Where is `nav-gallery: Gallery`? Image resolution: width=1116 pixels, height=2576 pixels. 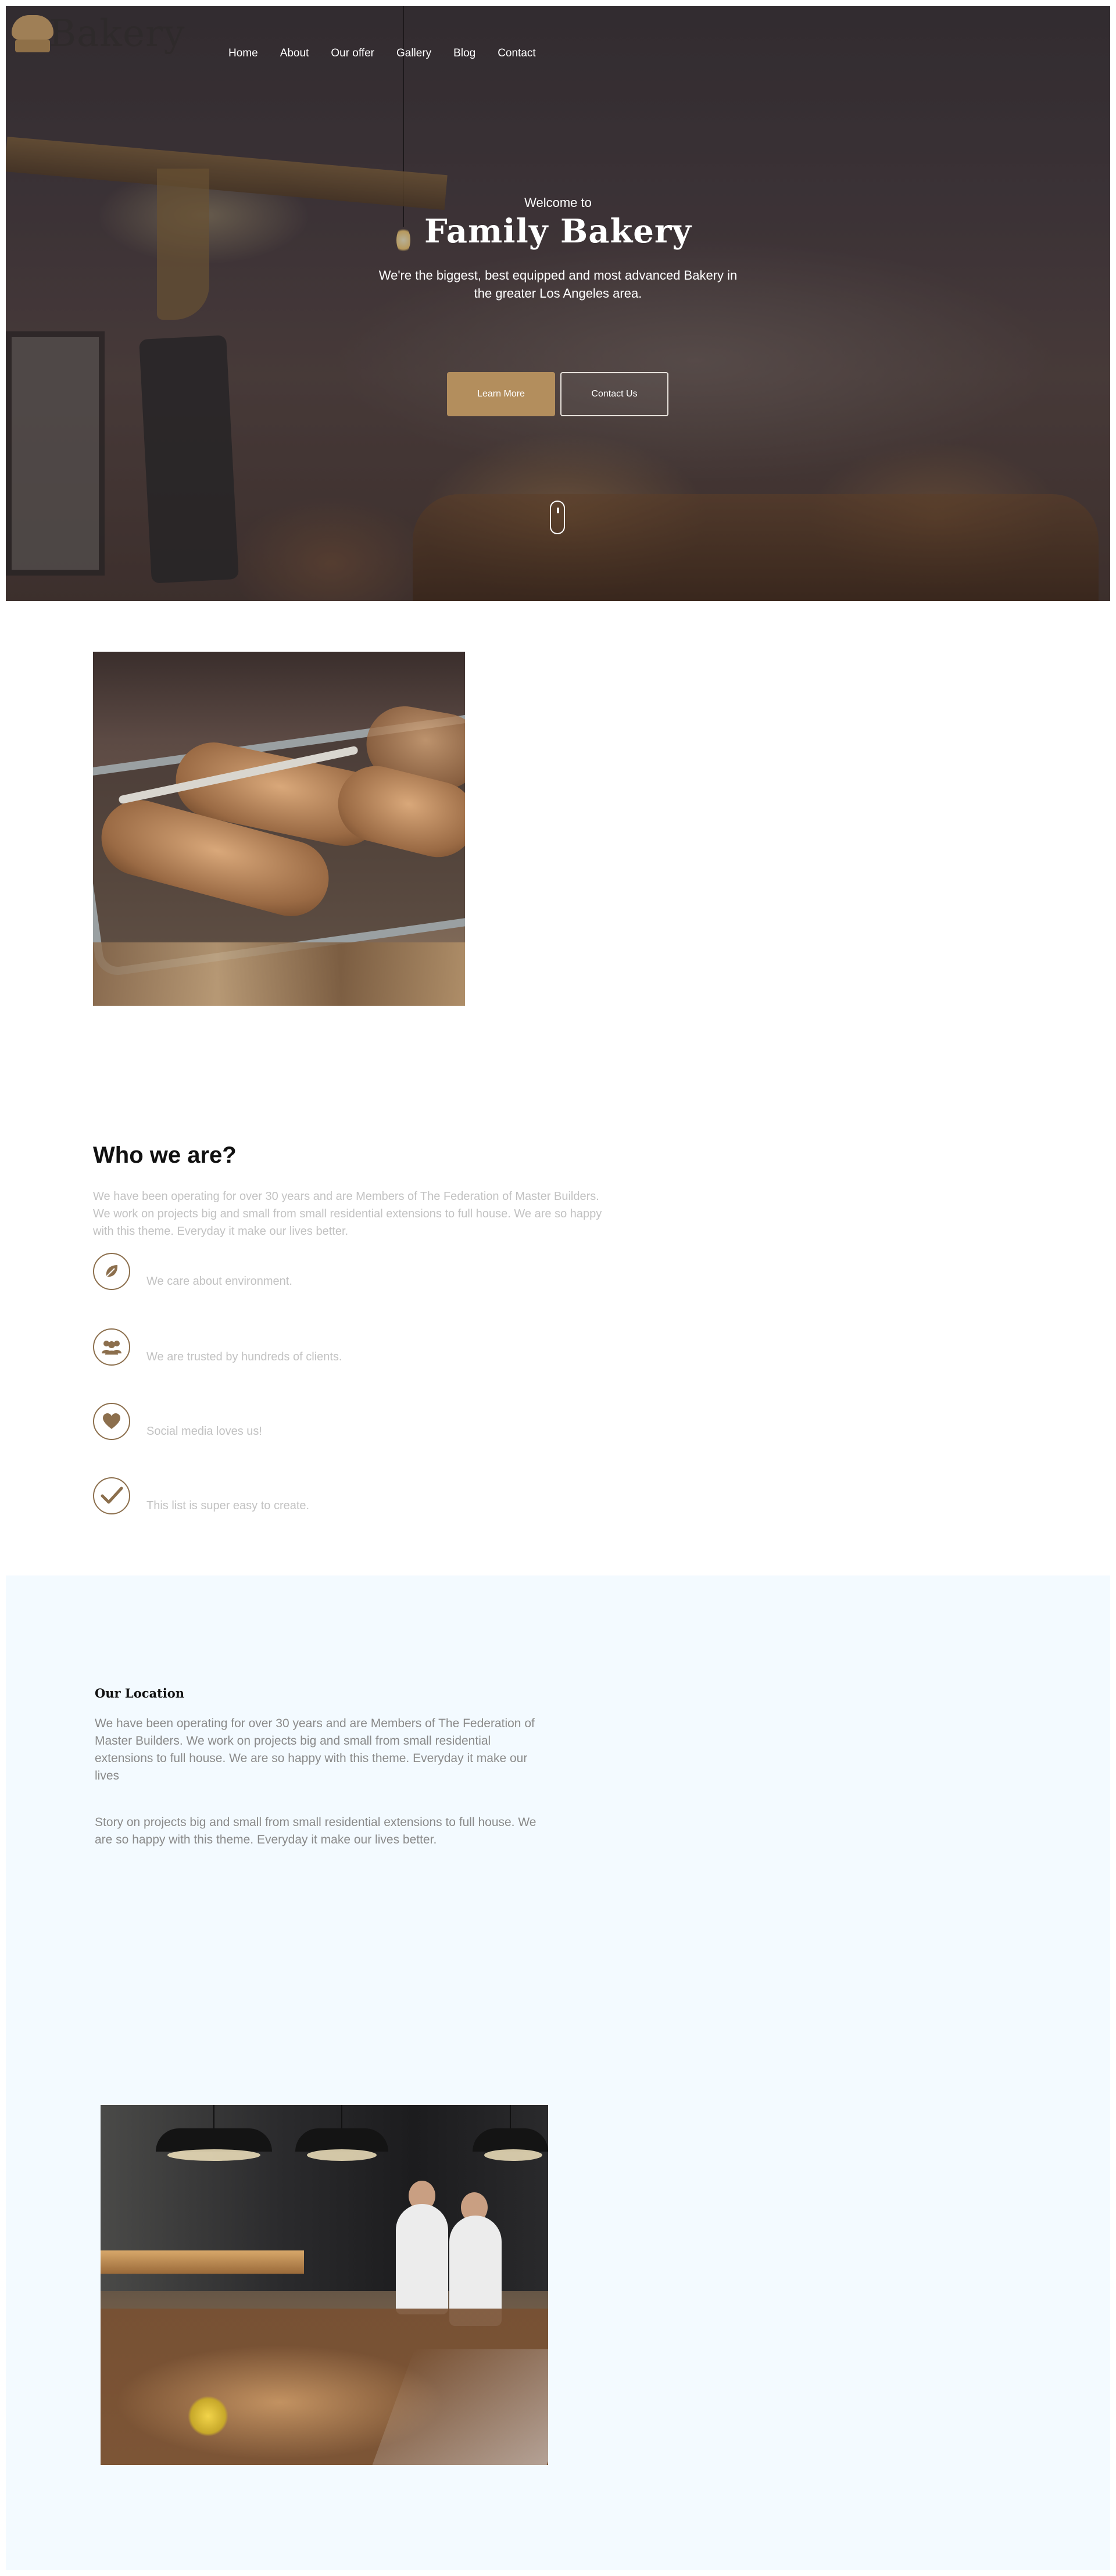 nav-gallery: Gallery is located at coordinates (413, 53).